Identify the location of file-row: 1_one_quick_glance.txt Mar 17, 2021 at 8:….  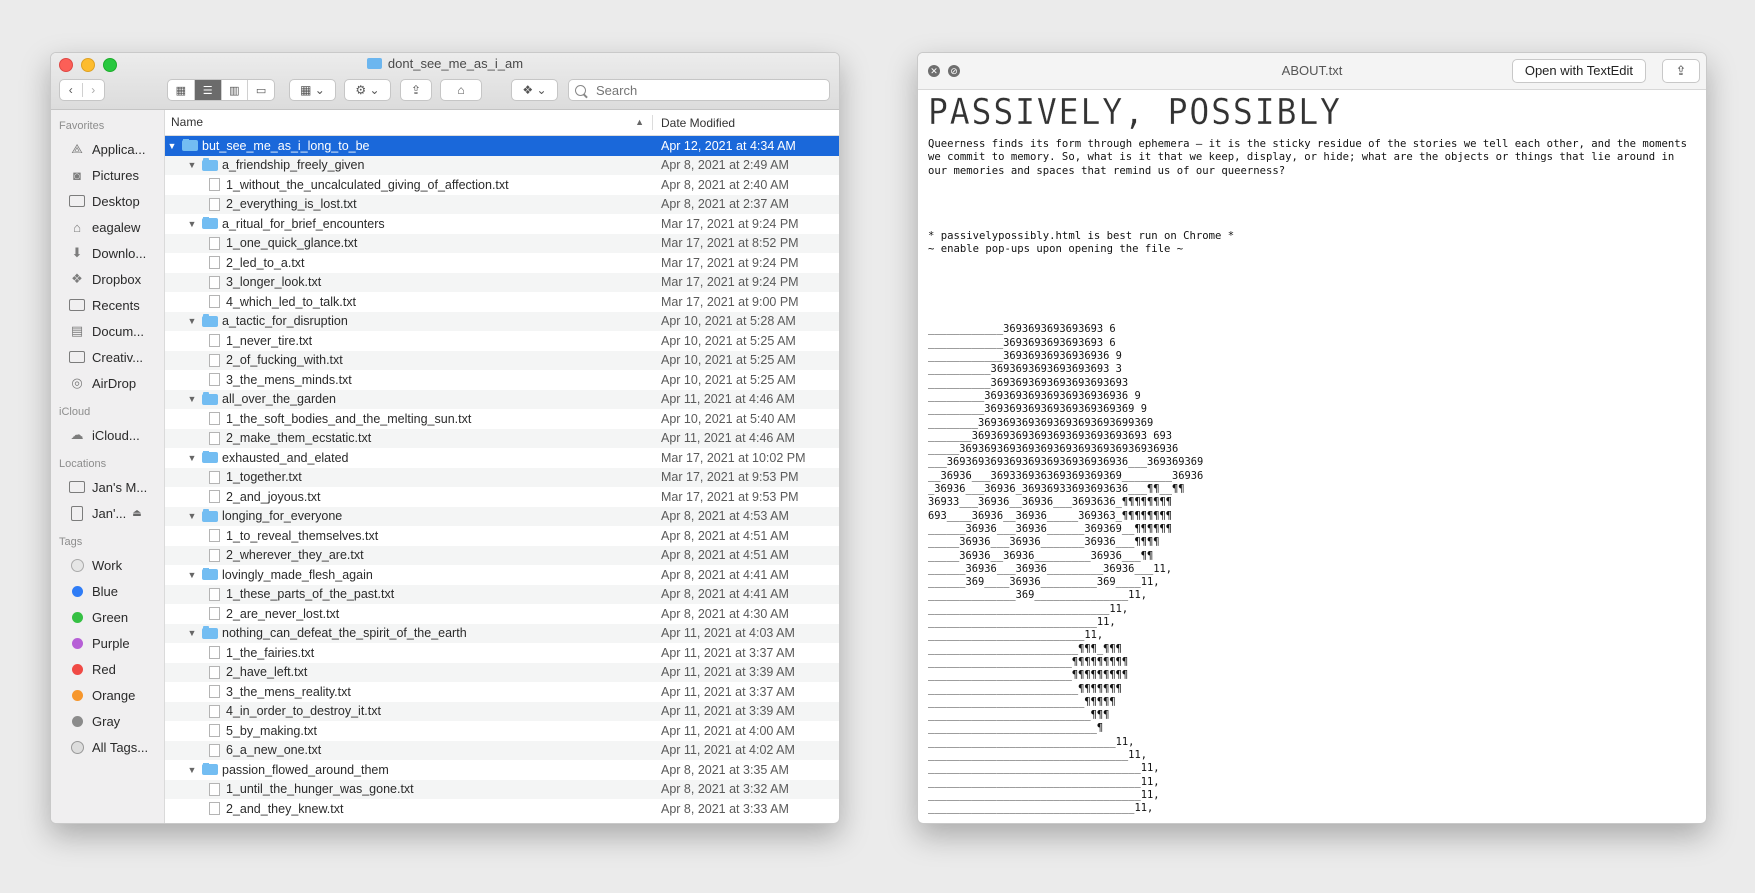
(502, 243).